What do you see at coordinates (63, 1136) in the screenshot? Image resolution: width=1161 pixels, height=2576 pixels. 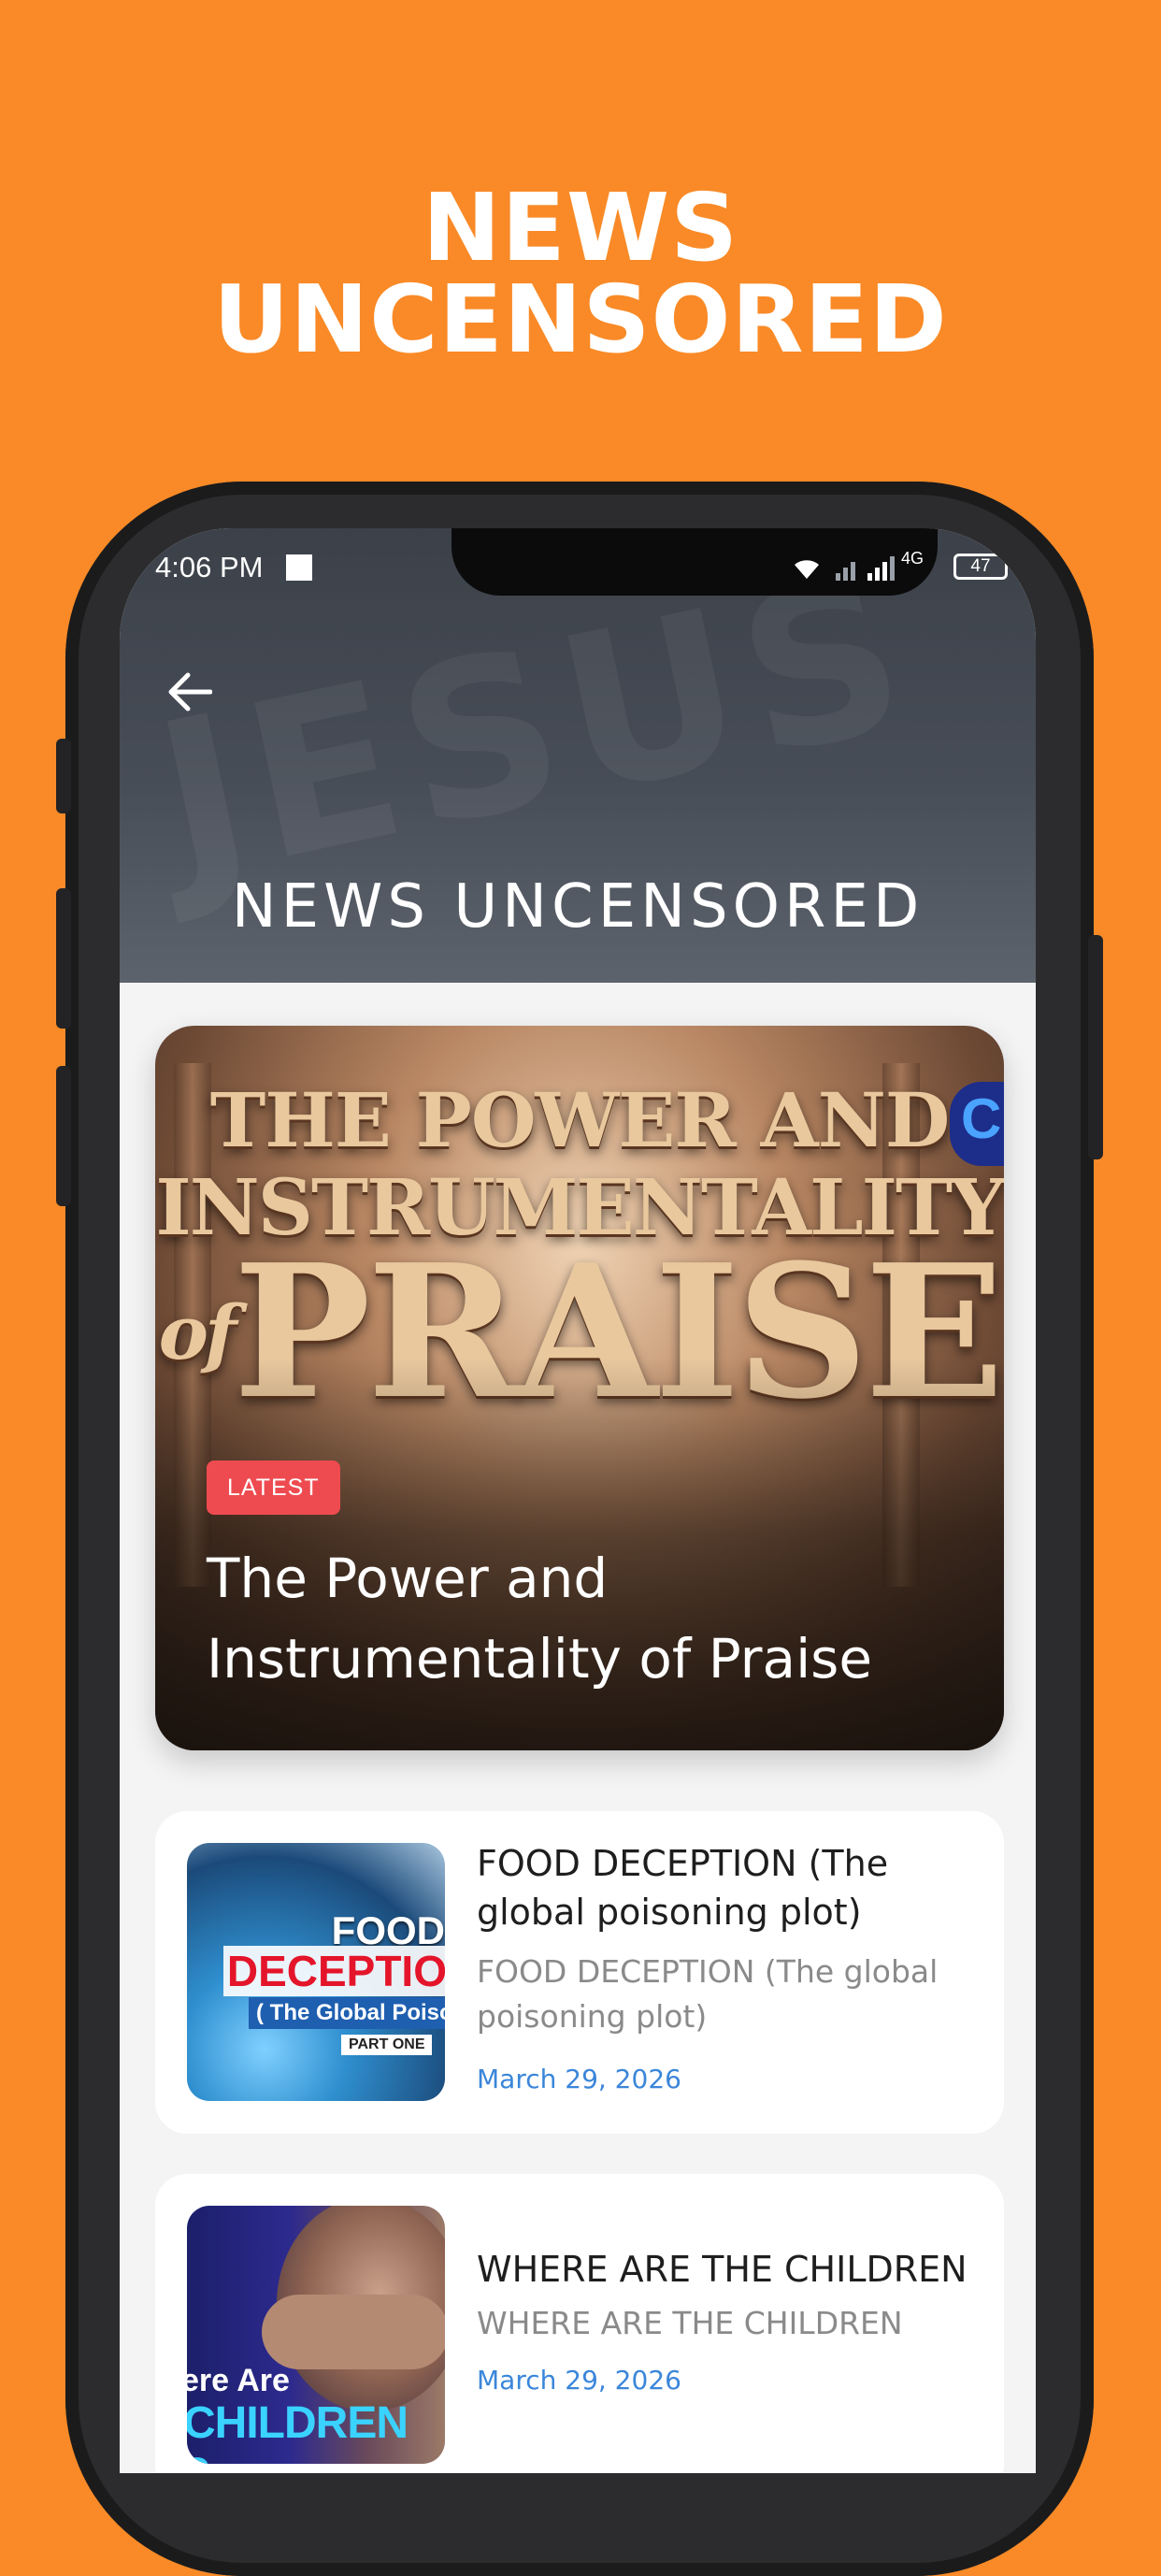 I see `phone-volume-down-button` at bounding box center [63, 1136].